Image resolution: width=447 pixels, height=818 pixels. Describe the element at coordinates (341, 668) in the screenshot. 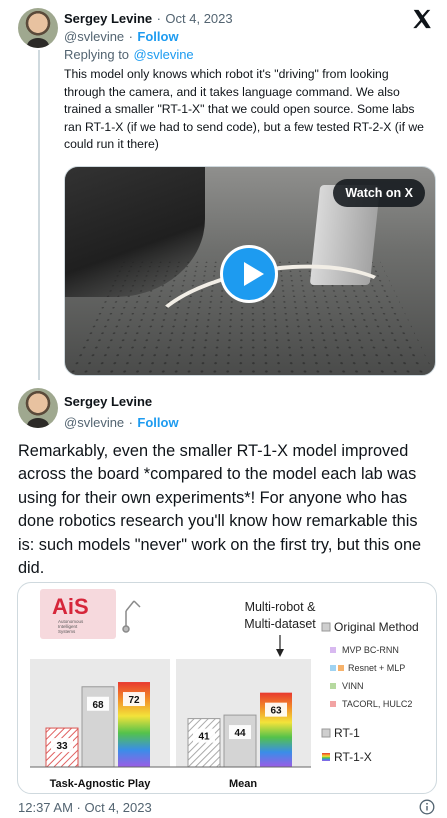

I see `legend-swatch-resnet-b` at that location.